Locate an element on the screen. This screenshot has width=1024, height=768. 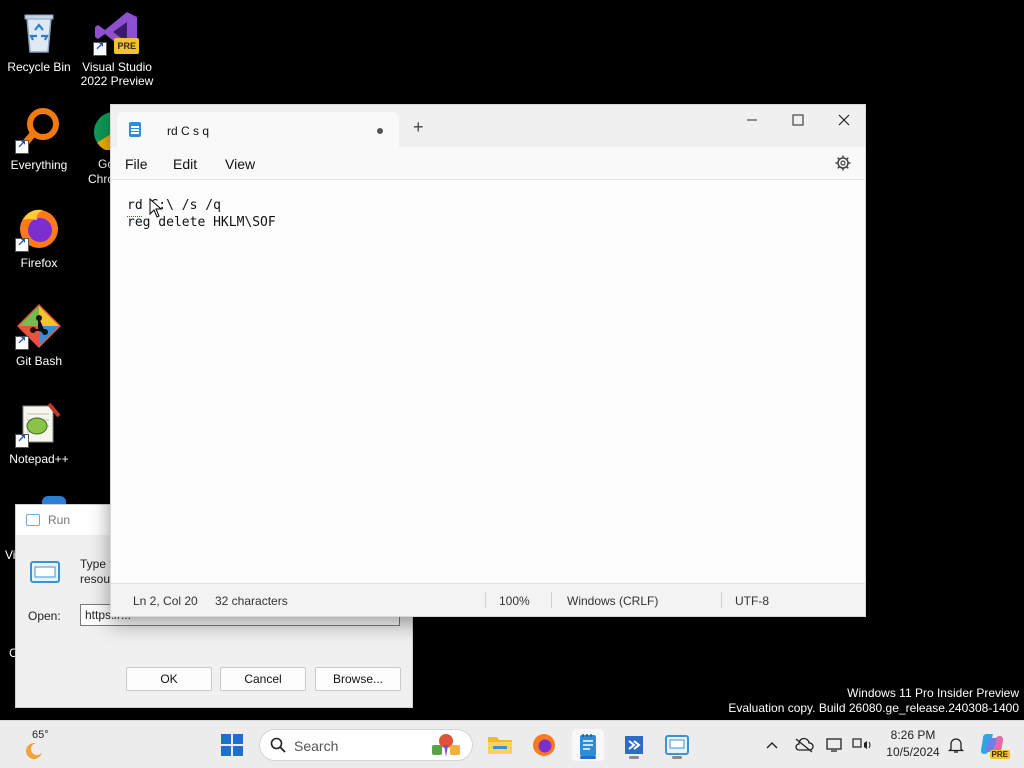
run-icon is located at coordinates (677, 745).